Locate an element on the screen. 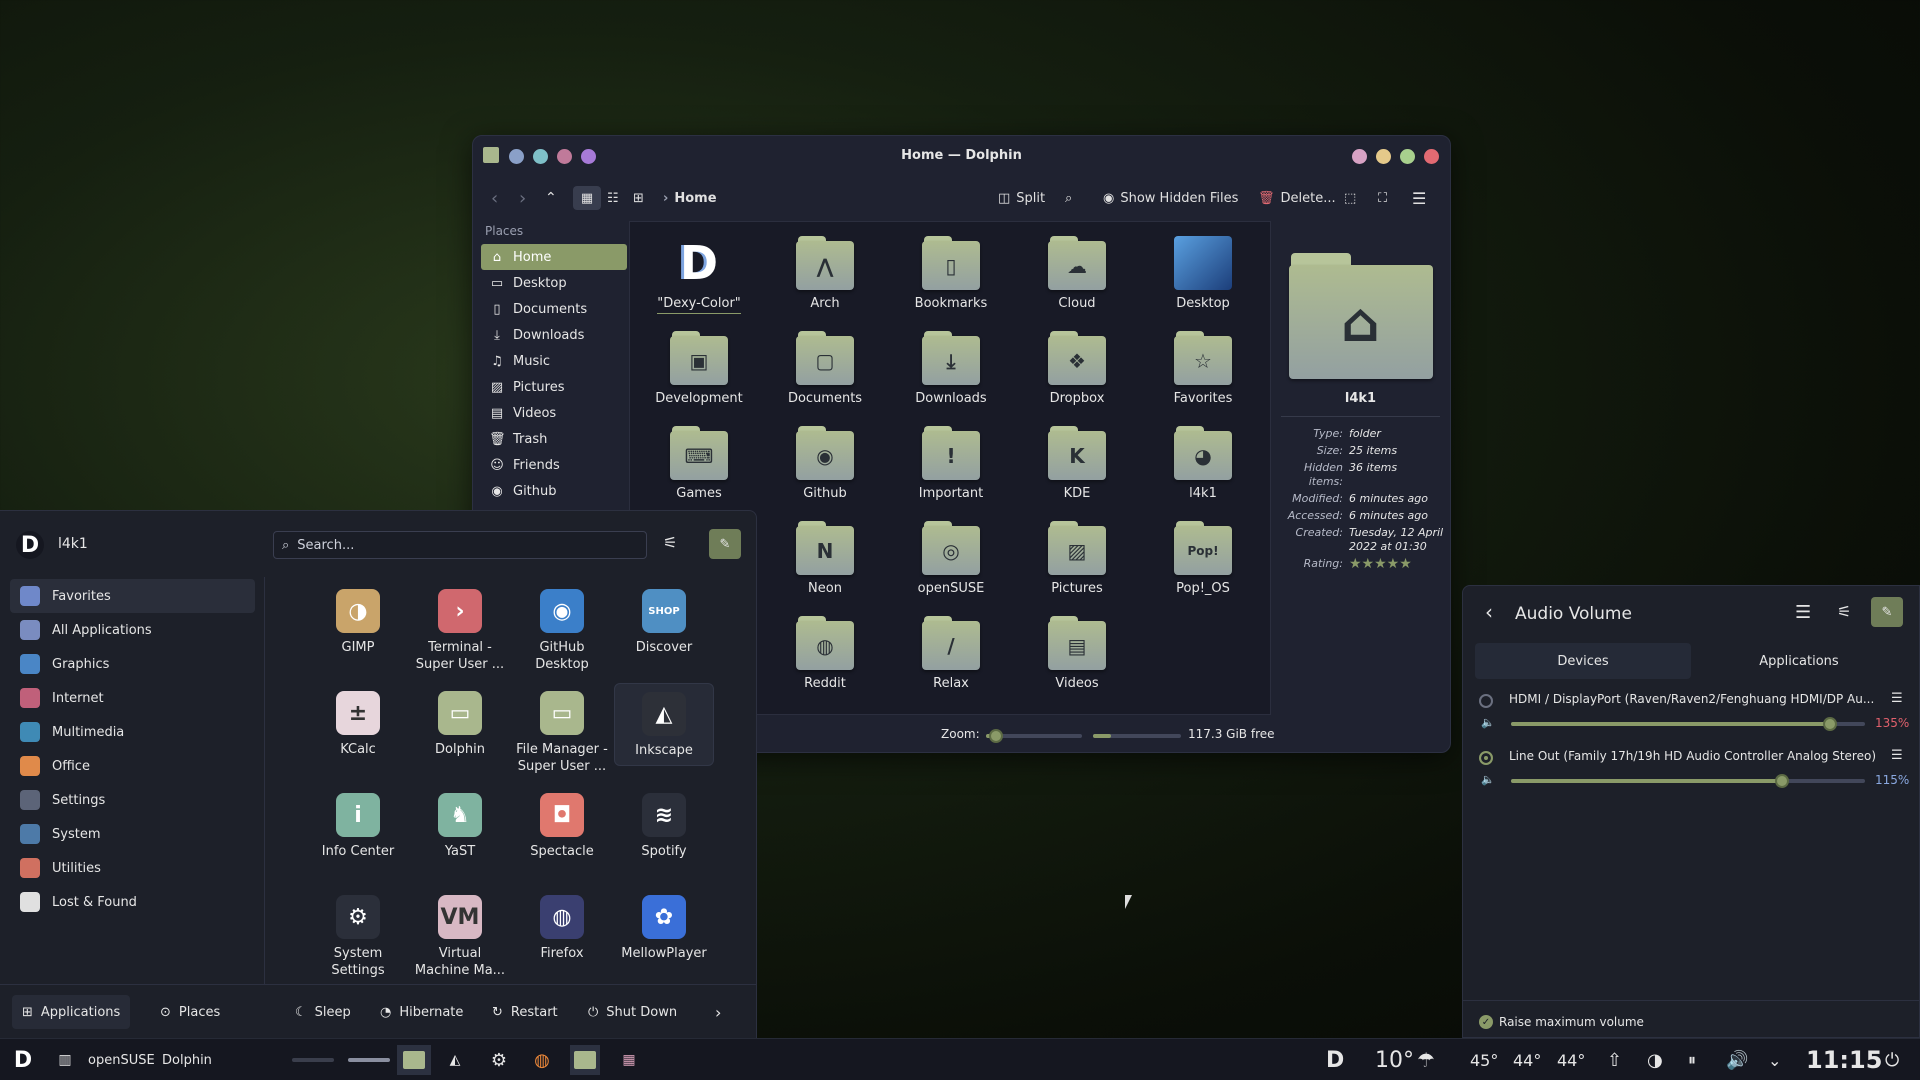 The width and height of the screenshot is (1920, 1080). file-item: ☆ Favorites is located at coordinates (1203, 368).